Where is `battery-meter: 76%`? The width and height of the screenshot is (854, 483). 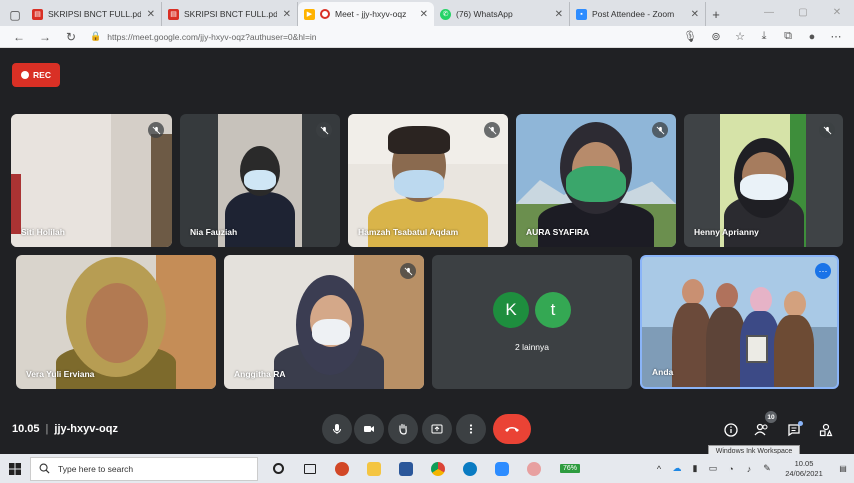 battery-meter: 76% is located at coordinates (570, 469).